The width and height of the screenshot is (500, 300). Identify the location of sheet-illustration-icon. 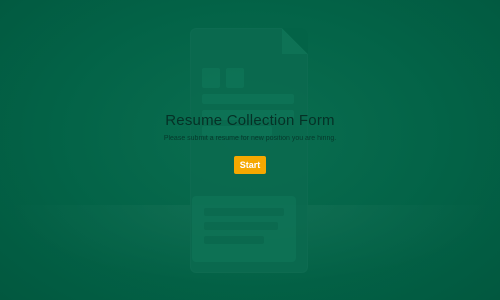
(244, 229).